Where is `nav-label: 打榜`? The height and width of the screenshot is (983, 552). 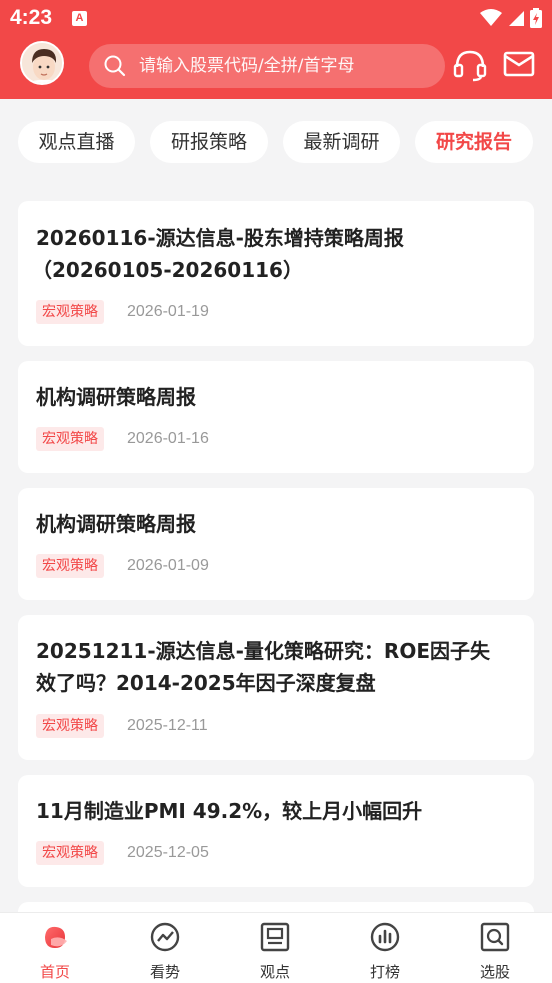 nav-label: 打榜 is located at coordinates (384, 972).